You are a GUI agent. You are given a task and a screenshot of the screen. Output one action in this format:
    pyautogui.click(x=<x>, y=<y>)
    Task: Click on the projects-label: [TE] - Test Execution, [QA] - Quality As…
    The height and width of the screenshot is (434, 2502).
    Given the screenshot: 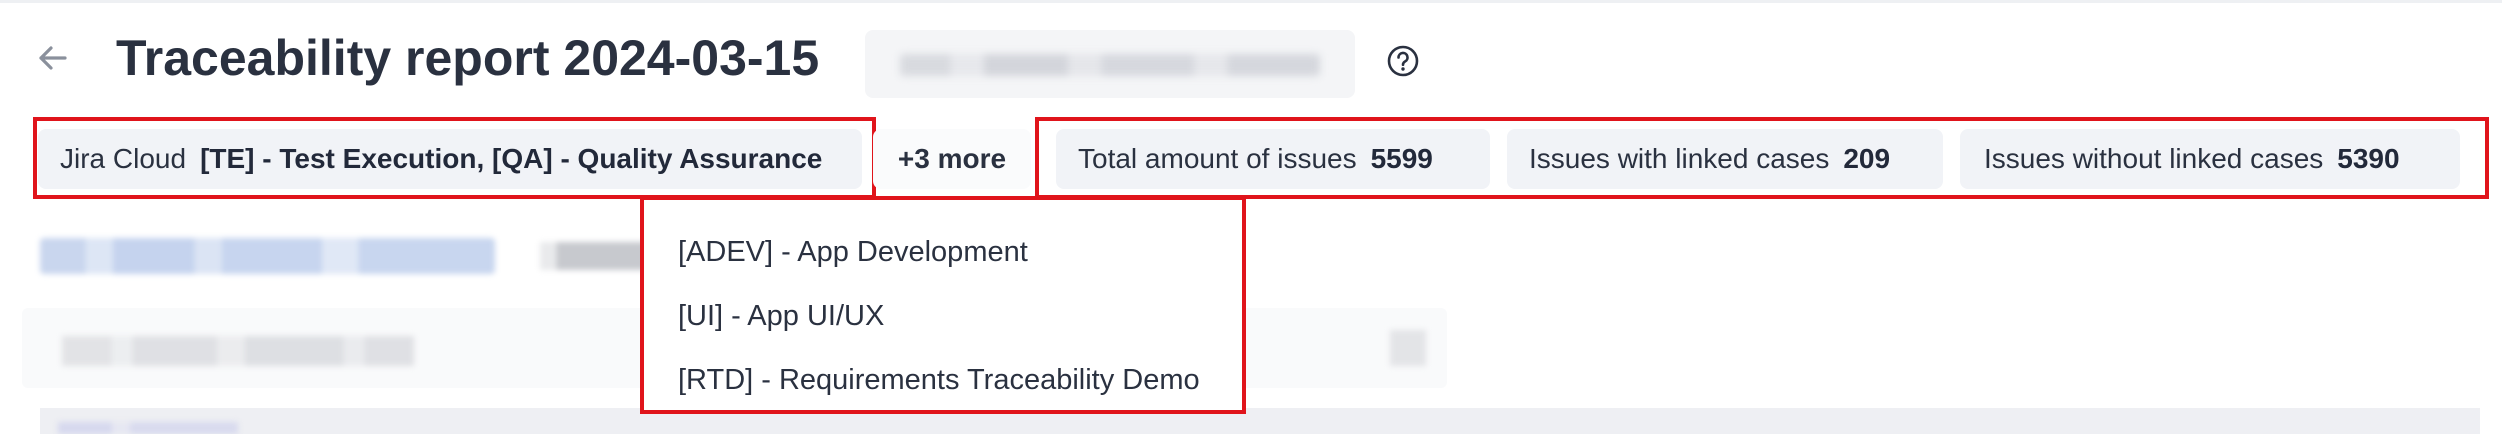 What is the action you would take?
    pyautogui.click(x=511, y=158)
    